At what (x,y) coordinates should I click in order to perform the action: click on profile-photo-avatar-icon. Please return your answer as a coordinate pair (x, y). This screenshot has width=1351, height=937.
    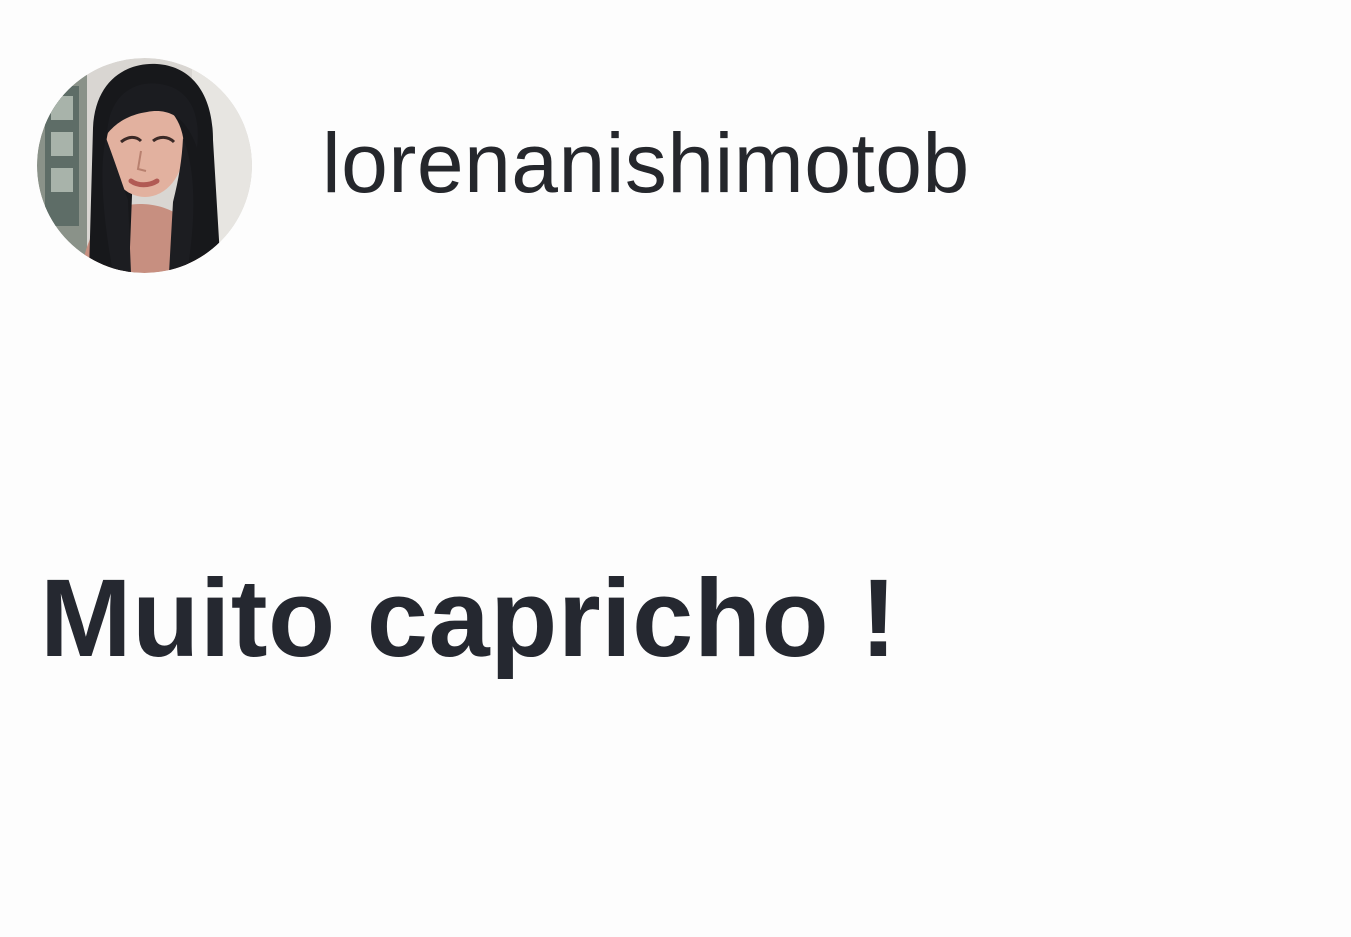
    Looking at the image, I should click on (144, 165).